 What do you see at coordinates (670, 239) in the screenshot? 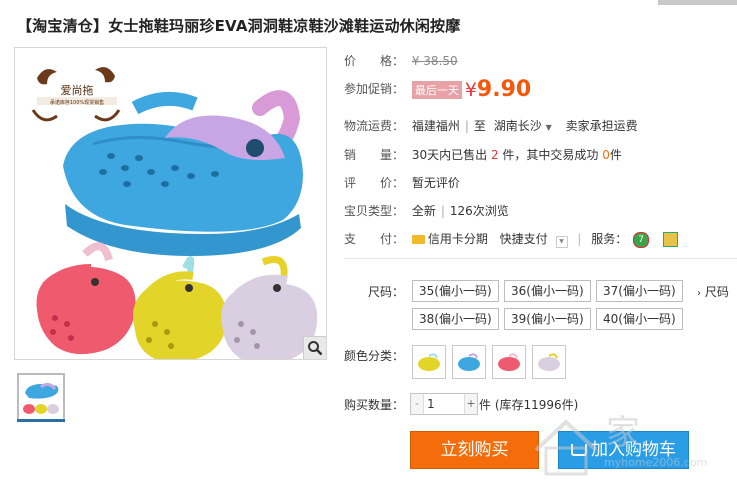
I see `guarantee-icon` at bounding box center [670, 239].